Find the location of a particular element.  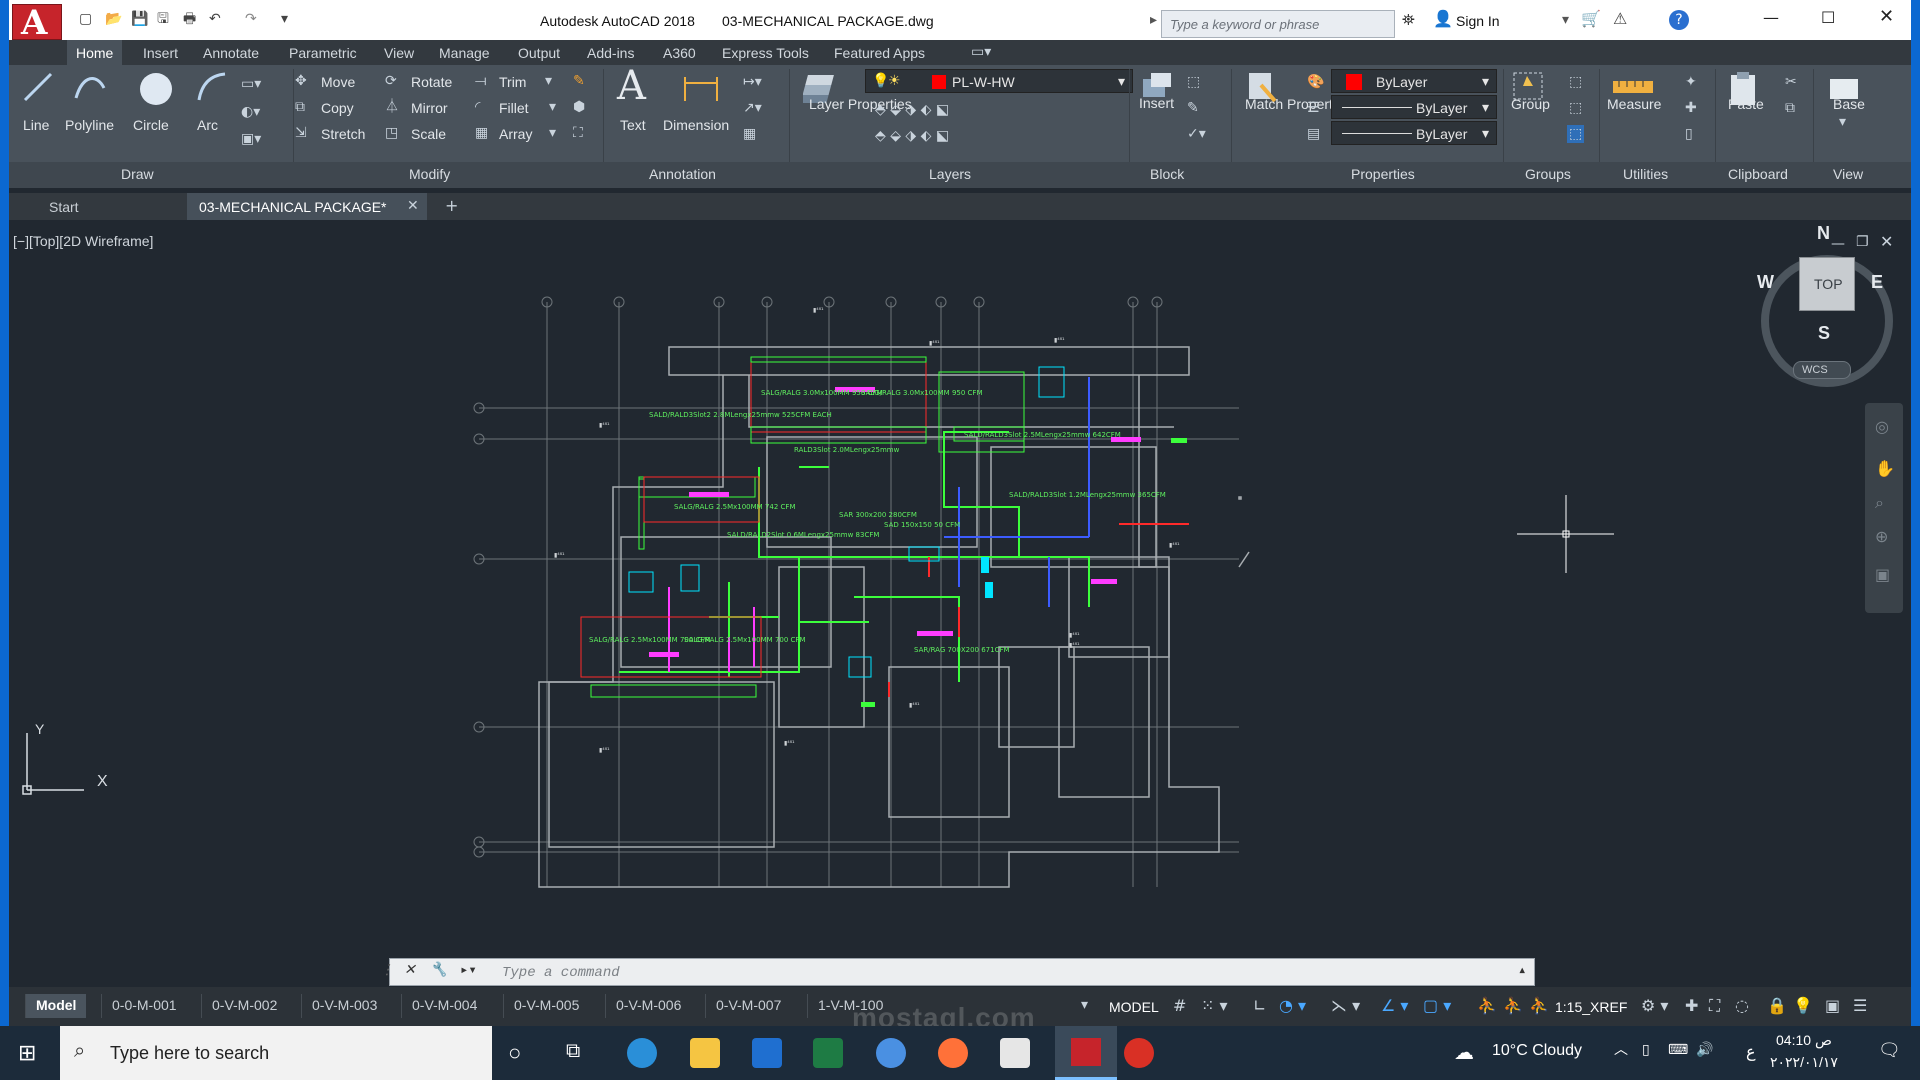

polyline-button: Polyline is located at coordinates (89, 125).